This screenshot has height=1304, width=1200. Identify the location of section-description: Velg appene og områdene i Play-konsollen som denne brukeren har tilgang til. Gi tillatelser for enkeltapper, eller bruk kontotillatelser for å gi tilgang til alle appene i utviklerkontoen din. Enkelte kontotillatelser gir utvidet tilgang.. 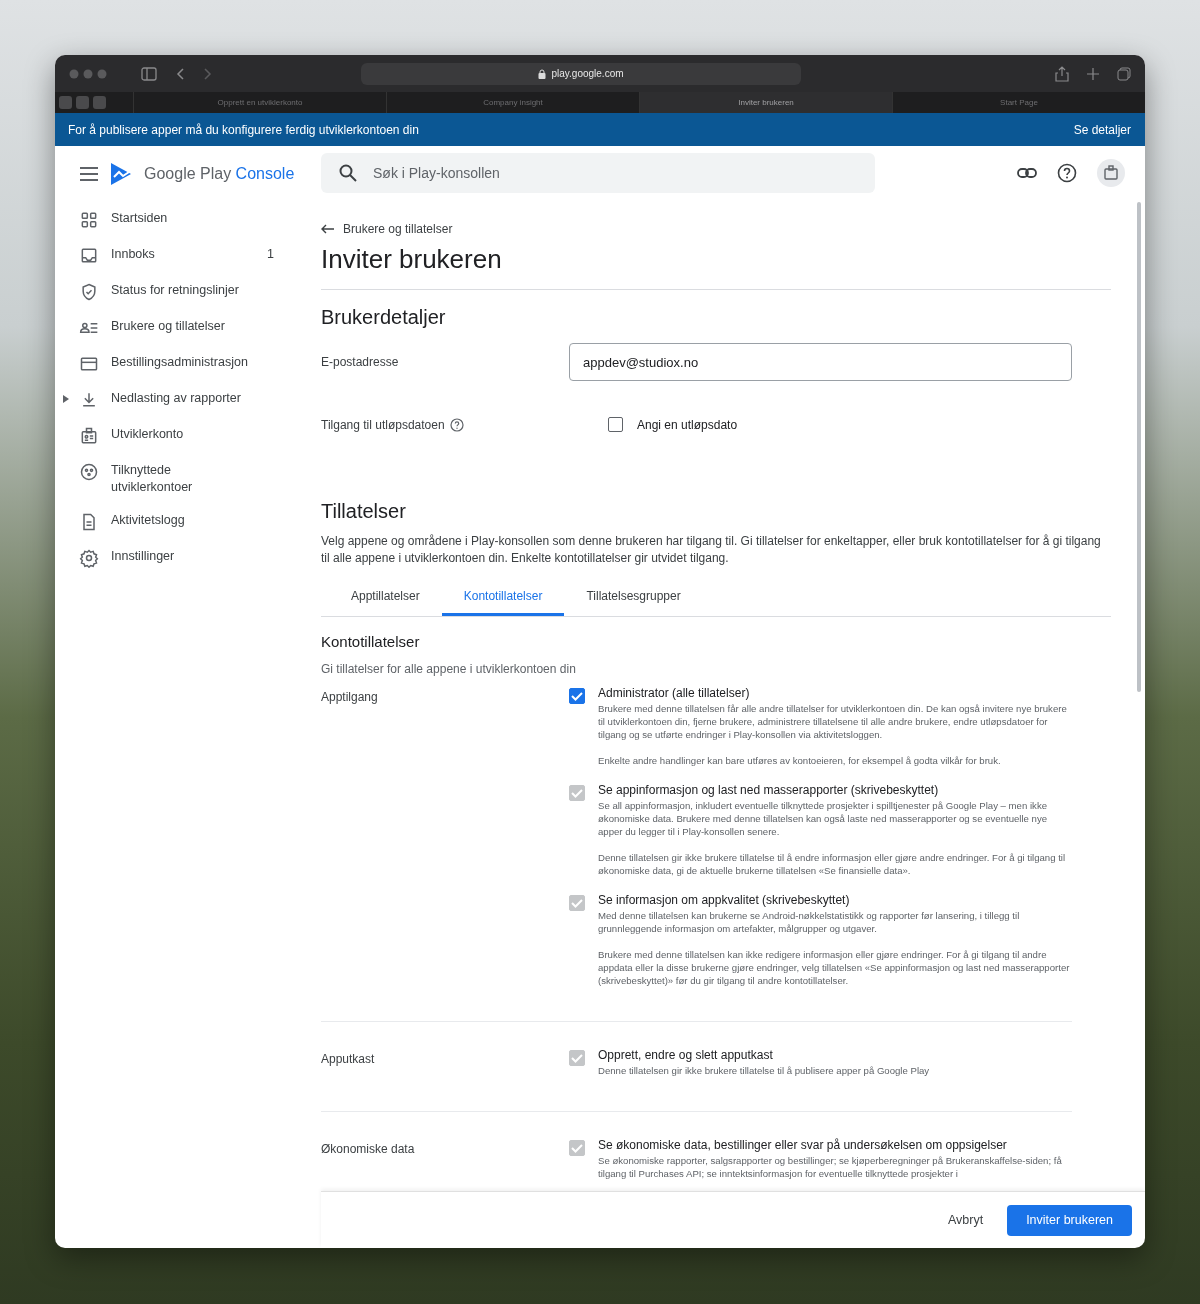
(711, 550).